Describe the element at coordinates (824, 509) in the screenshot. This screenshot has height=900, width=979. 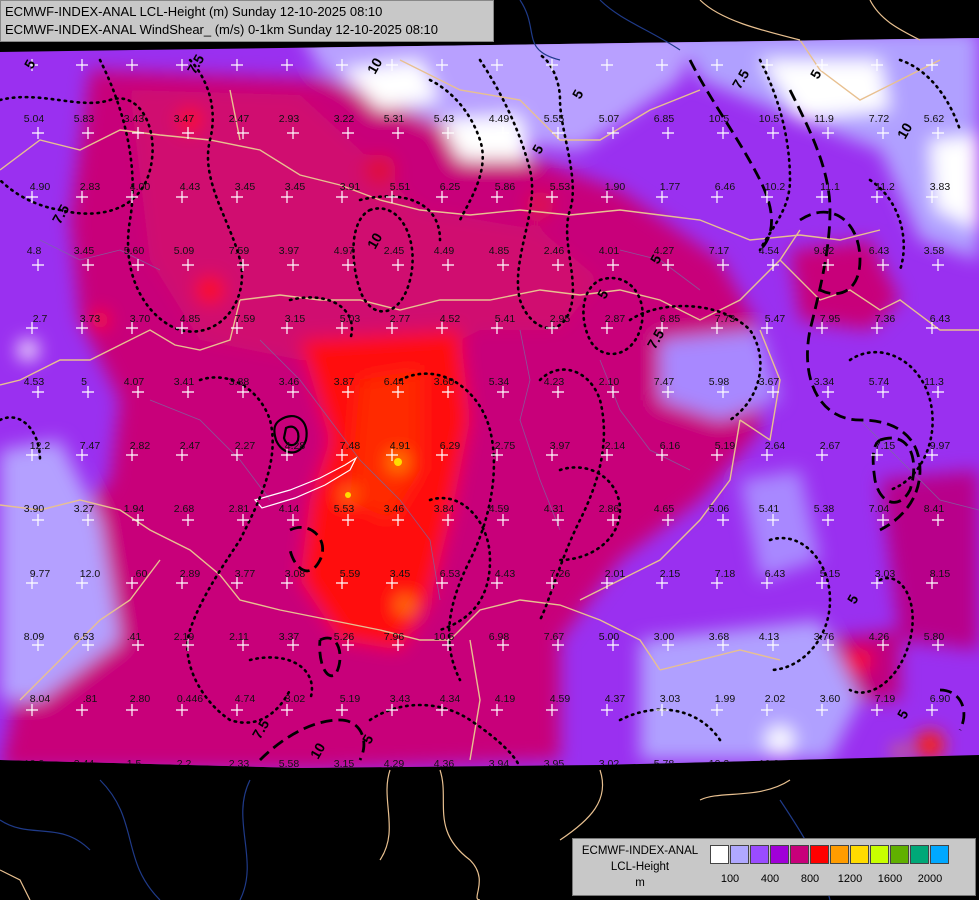
I see `wind-shear-value: 5.38` at that location.